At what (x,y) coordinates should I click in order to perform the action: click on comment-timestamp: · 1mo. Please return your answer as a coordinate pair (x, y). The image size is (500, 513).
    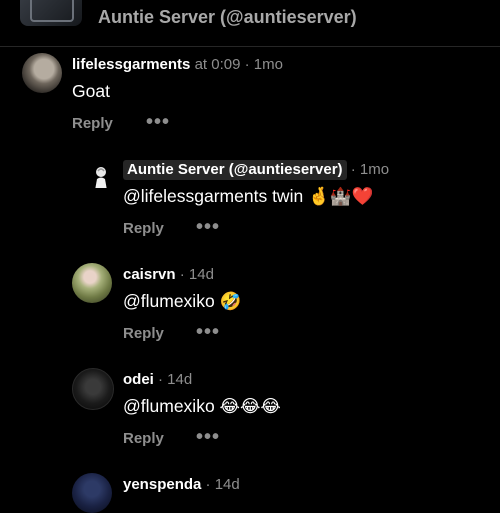
    Looking at the image, I should click on (368, 169).